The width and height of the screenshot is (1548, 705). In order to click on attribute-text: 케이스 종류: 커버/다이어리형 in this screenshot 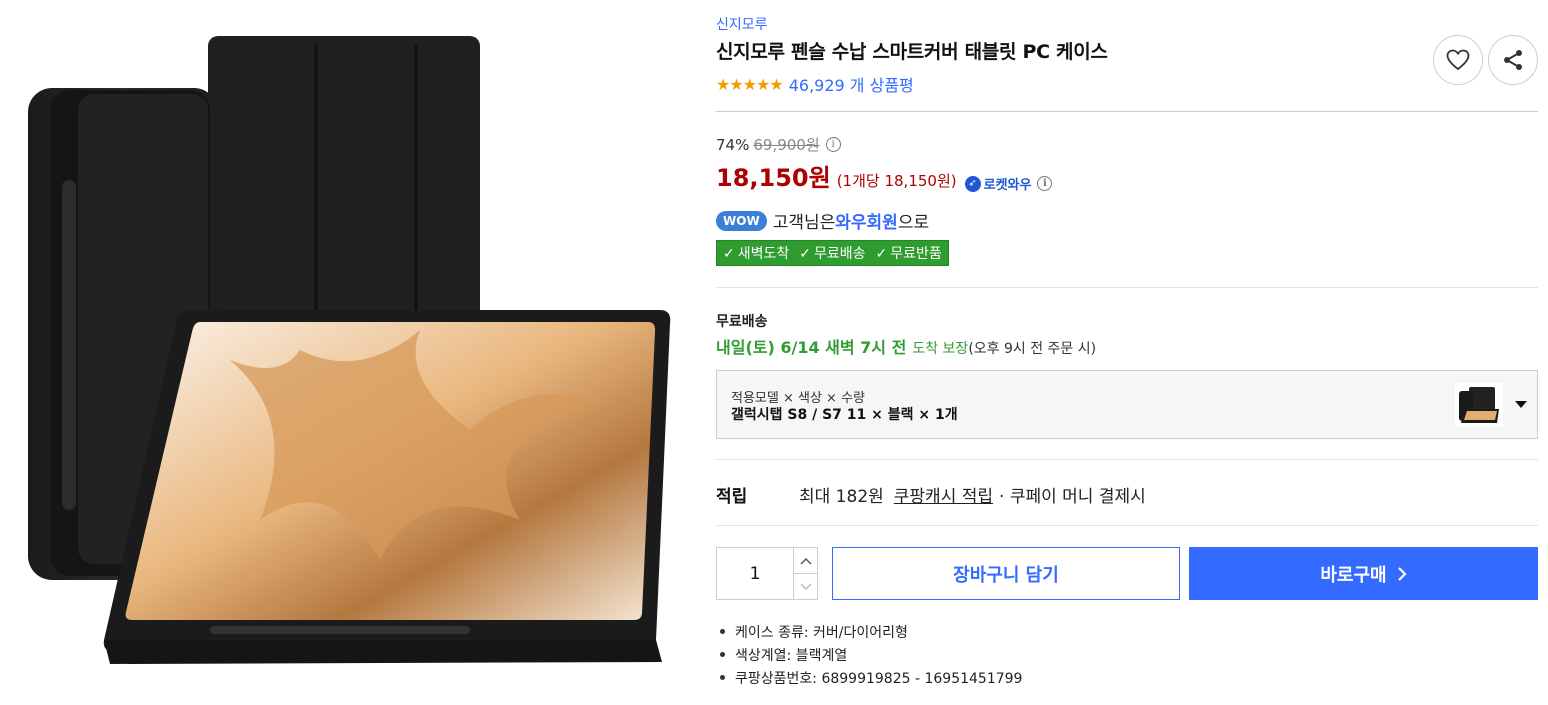, I will do `click(821, 632)`.